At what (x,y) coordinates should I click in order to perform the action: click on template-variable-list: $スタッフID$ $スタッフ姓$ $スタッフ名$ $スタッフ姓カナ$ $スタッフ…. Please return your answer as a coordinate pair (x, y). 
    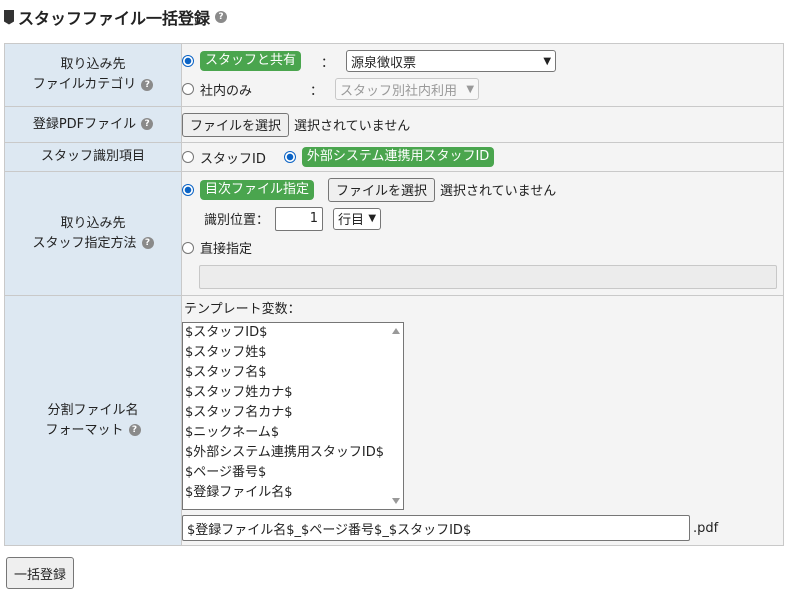
    Looking at the image, I should click on (293, 416).